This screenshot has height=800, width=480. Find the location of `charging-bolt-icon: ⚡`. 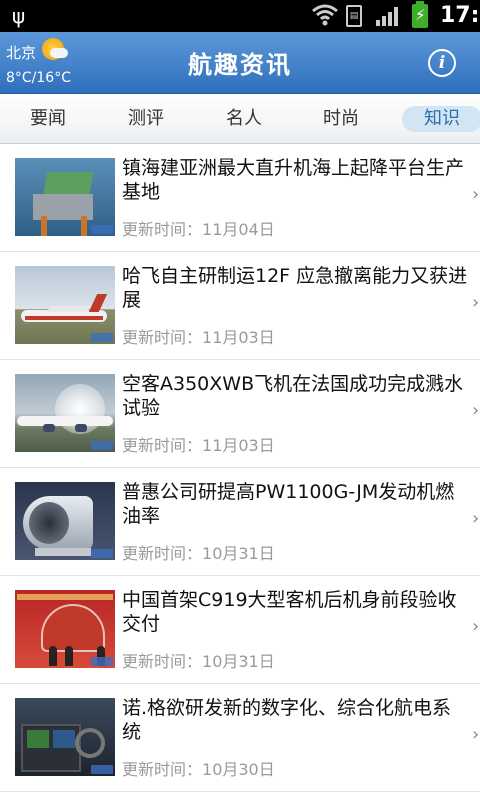

charging-bolt-icon: ⚡ is located at coordinates (420, 15).